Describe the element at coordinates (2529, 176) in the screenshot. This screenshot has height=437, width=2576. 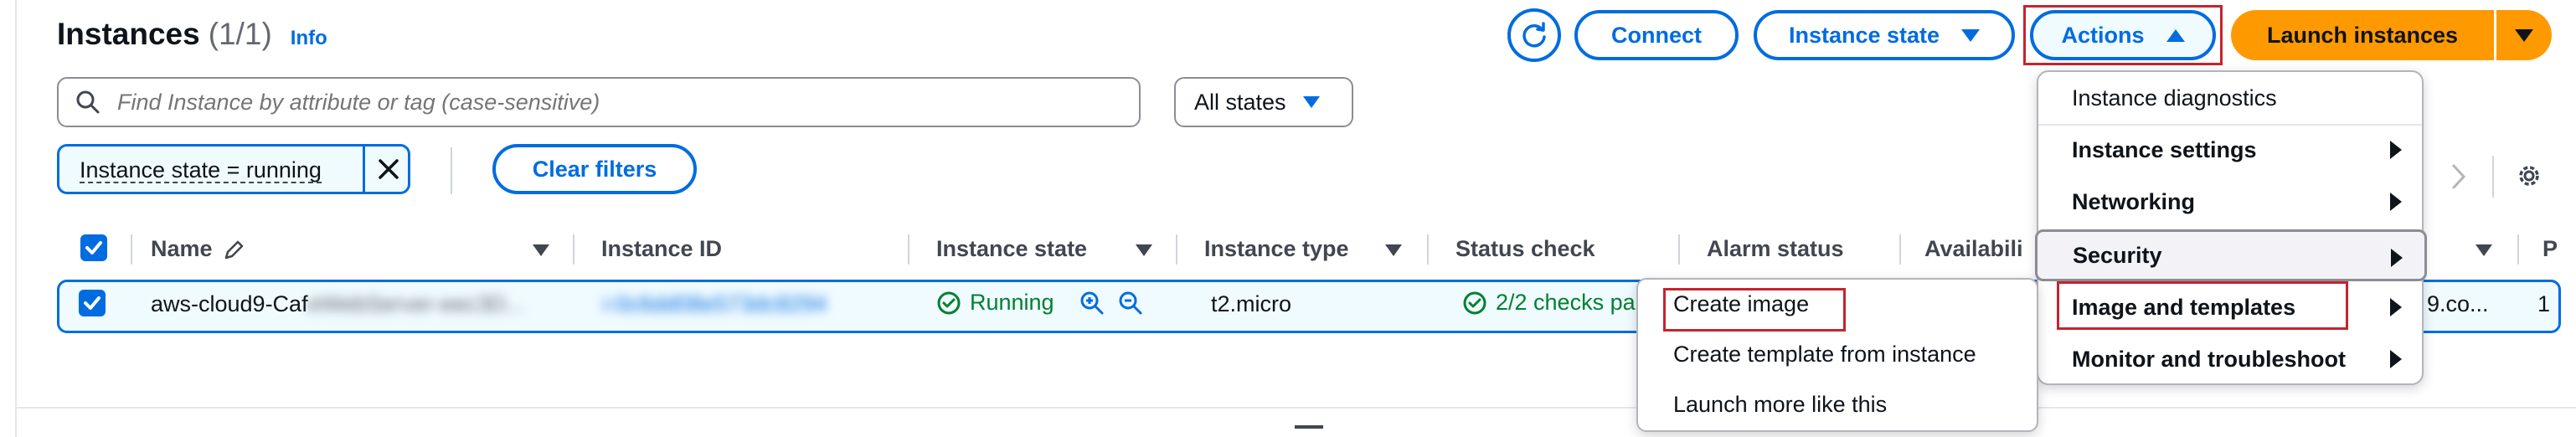
I see `gear-icon` at that location.